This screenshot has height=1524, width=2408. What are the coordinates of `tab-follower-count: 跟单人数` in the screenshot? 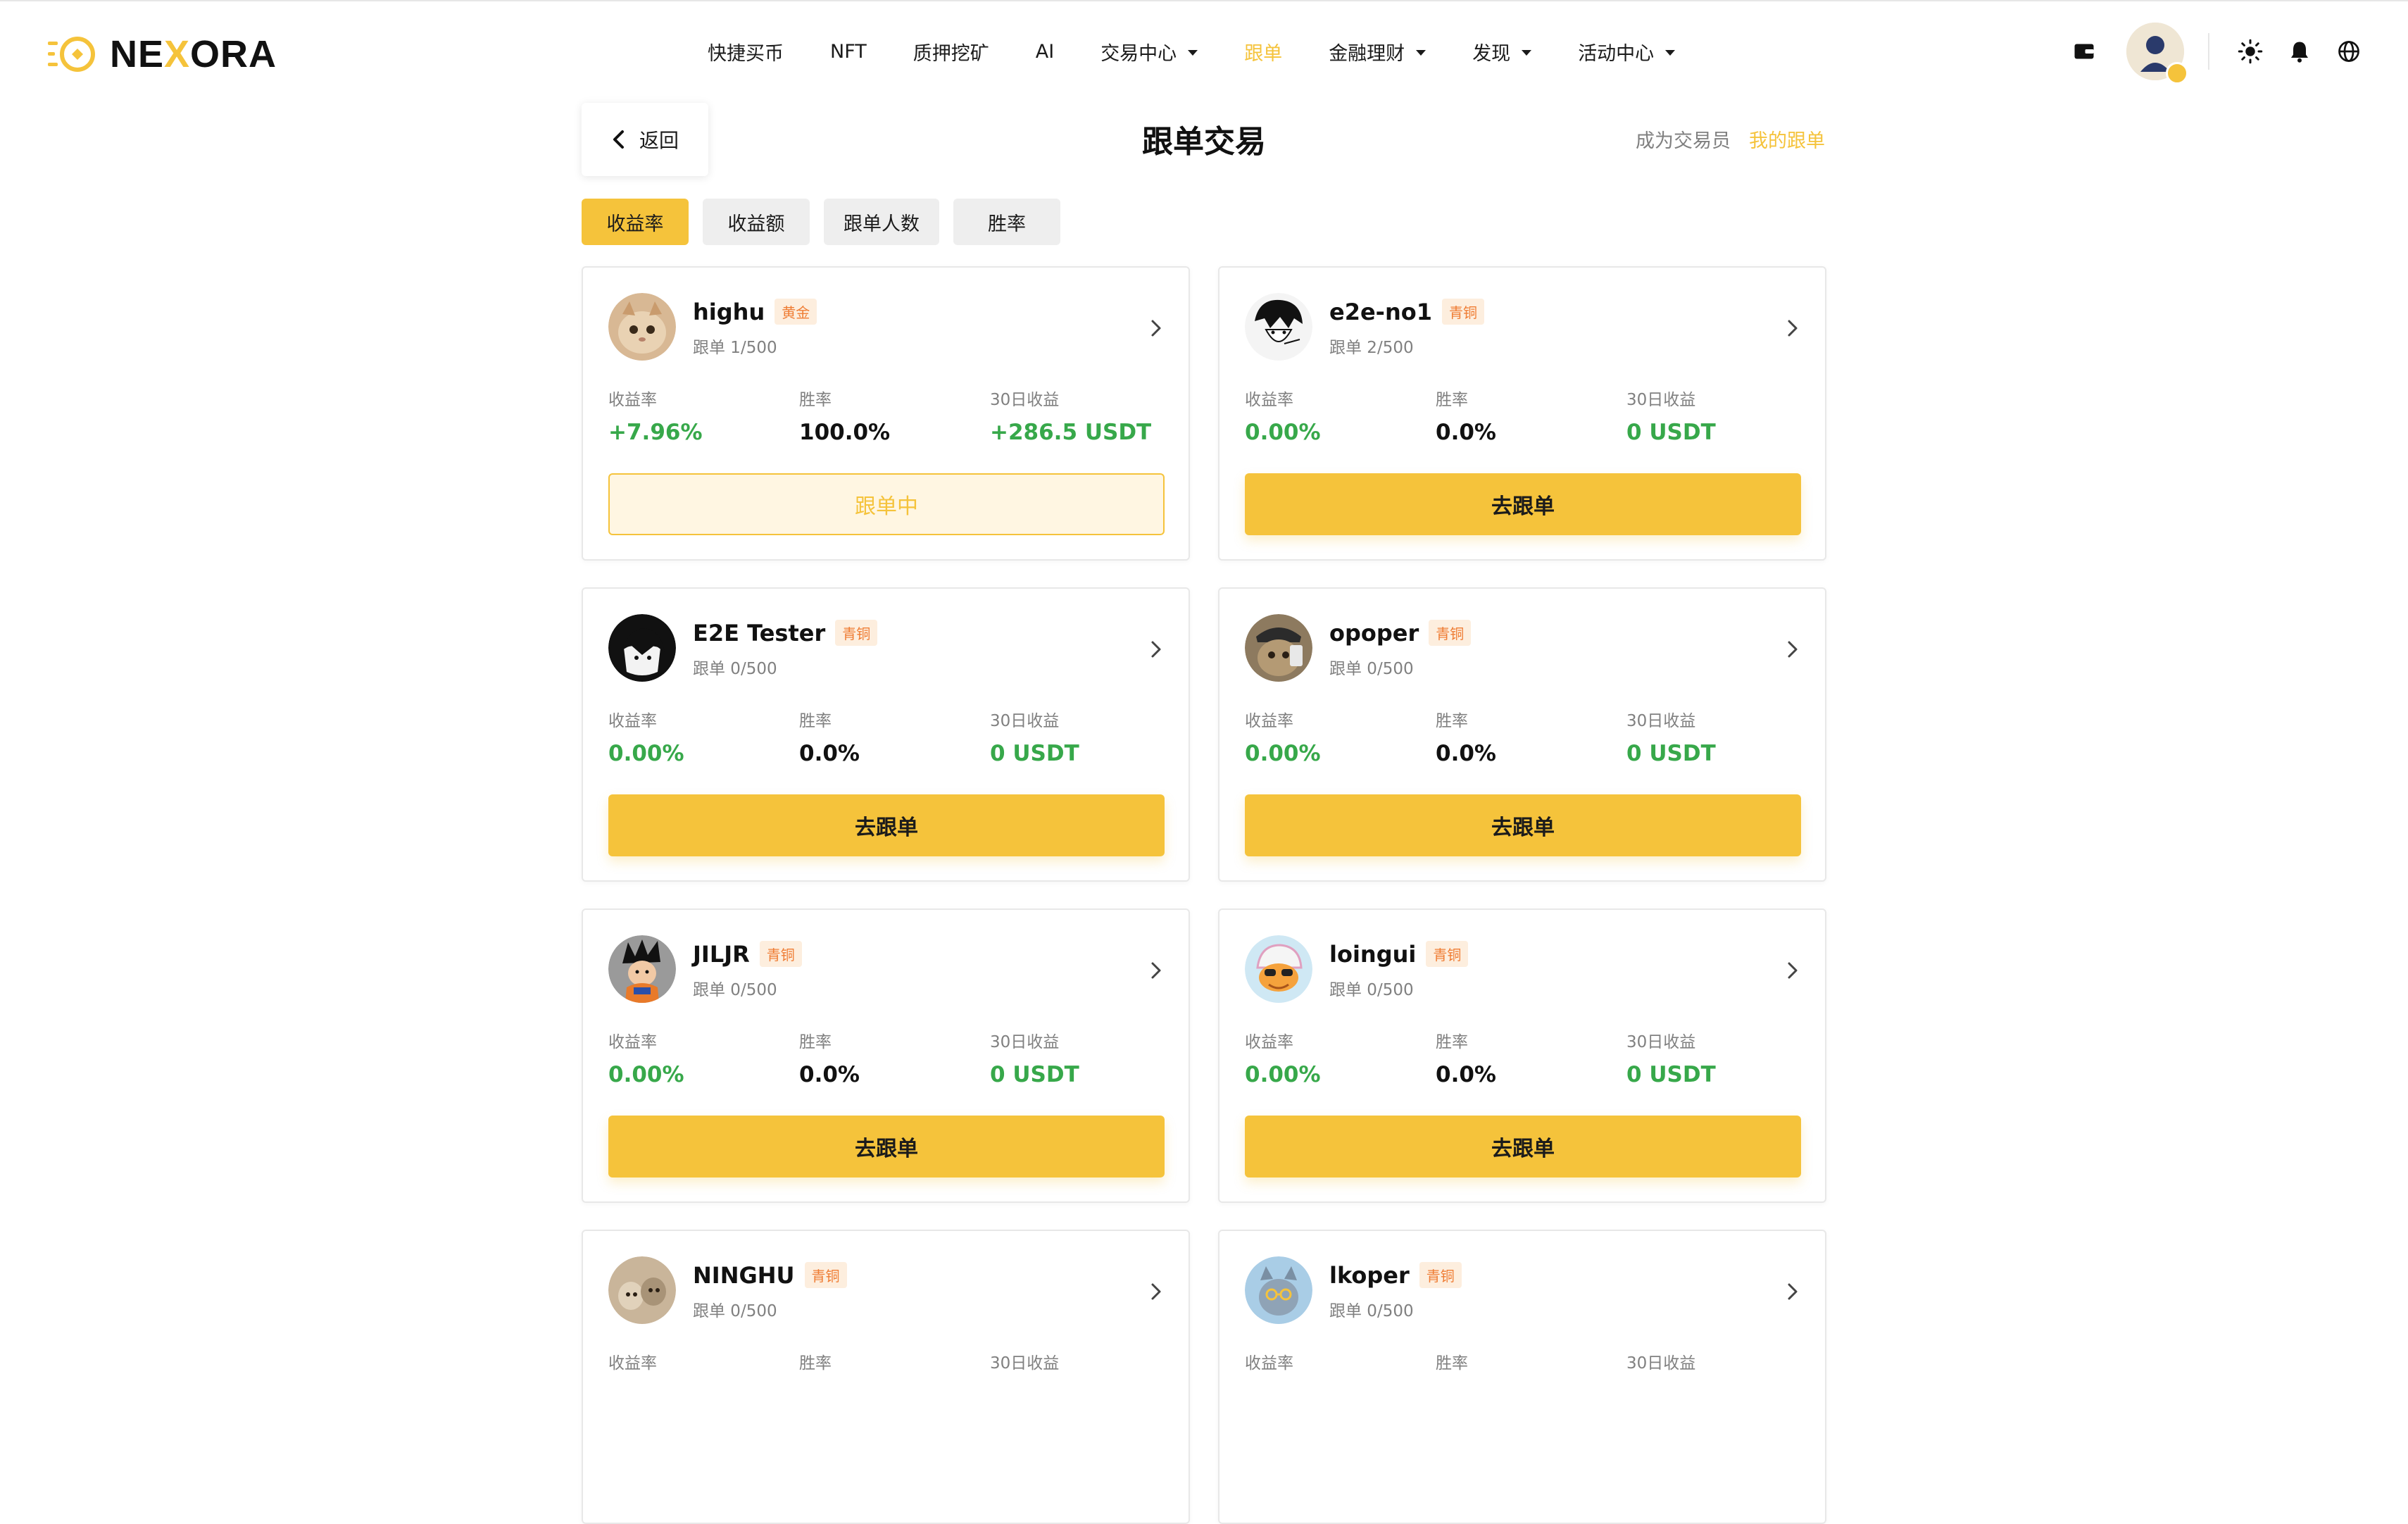 It's located at (881, 222).